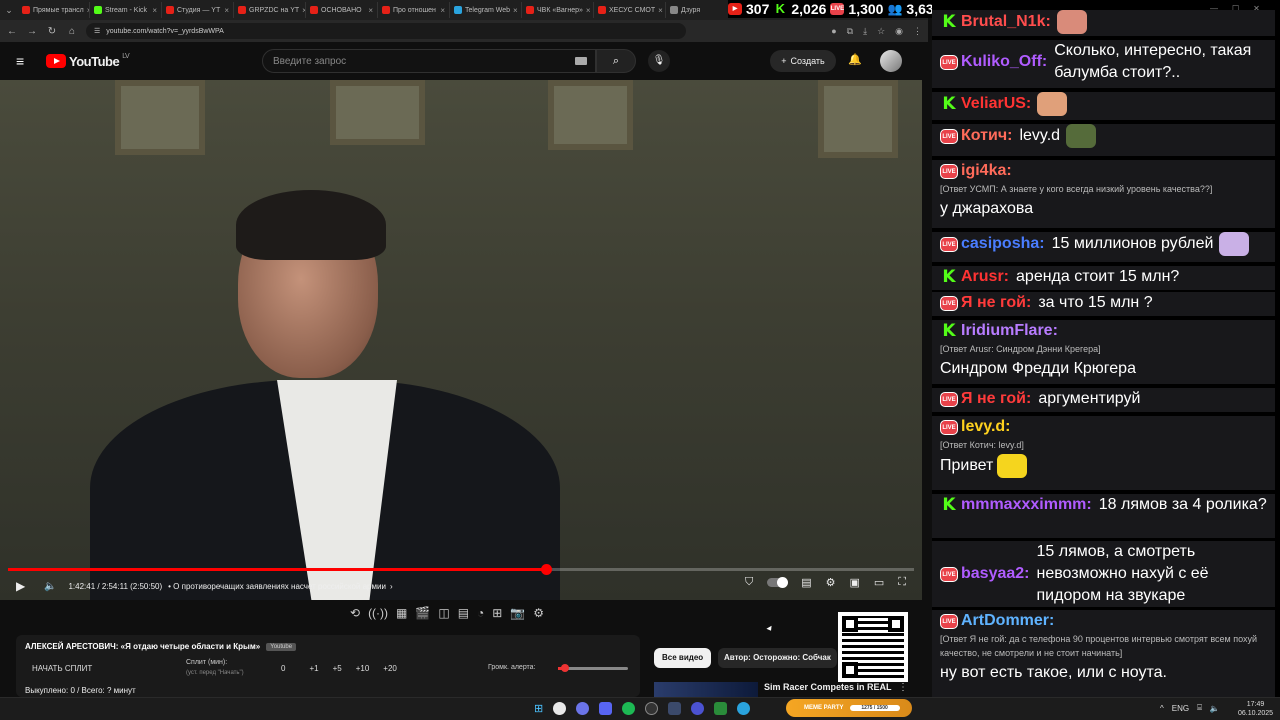 The image size is (1280, 720). Describe the element at coordinates (986, 427) in the screenshot. I see `chat-username: levy.d:` at that location.